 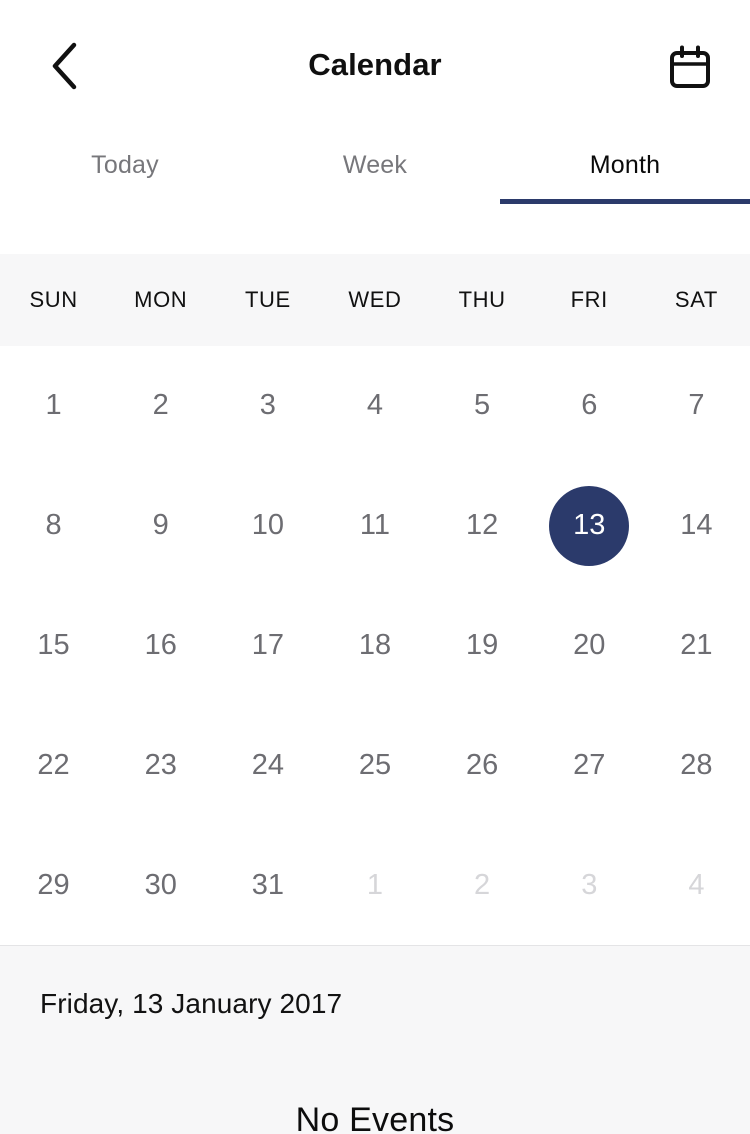 I want to click on calendar-day-cell: 10, so click(x=267, y=526).